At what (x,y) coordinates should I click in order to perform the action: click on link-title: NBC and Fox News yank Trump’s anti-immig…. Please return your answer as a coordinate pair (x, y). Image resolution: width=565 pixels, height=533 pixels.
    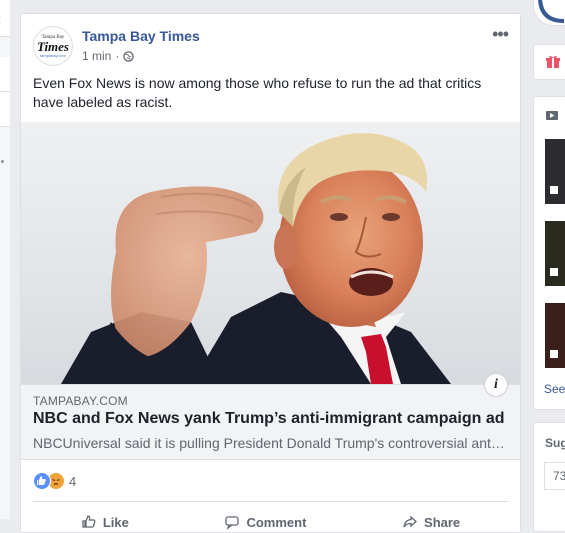
    Looking at the image, I should click on (269, 419).